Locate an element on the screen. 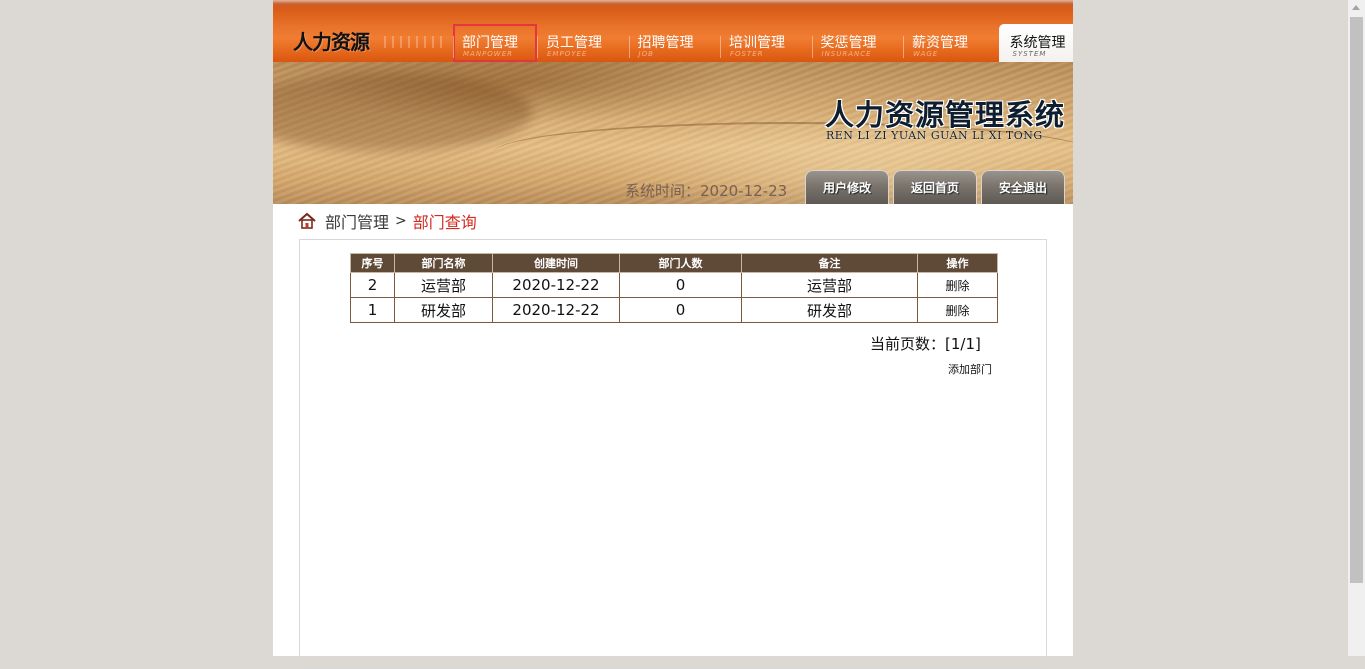 The height and width of the screenshot is (669, 1365). cell-name: 研发部 is located at coordinates (443, 310).